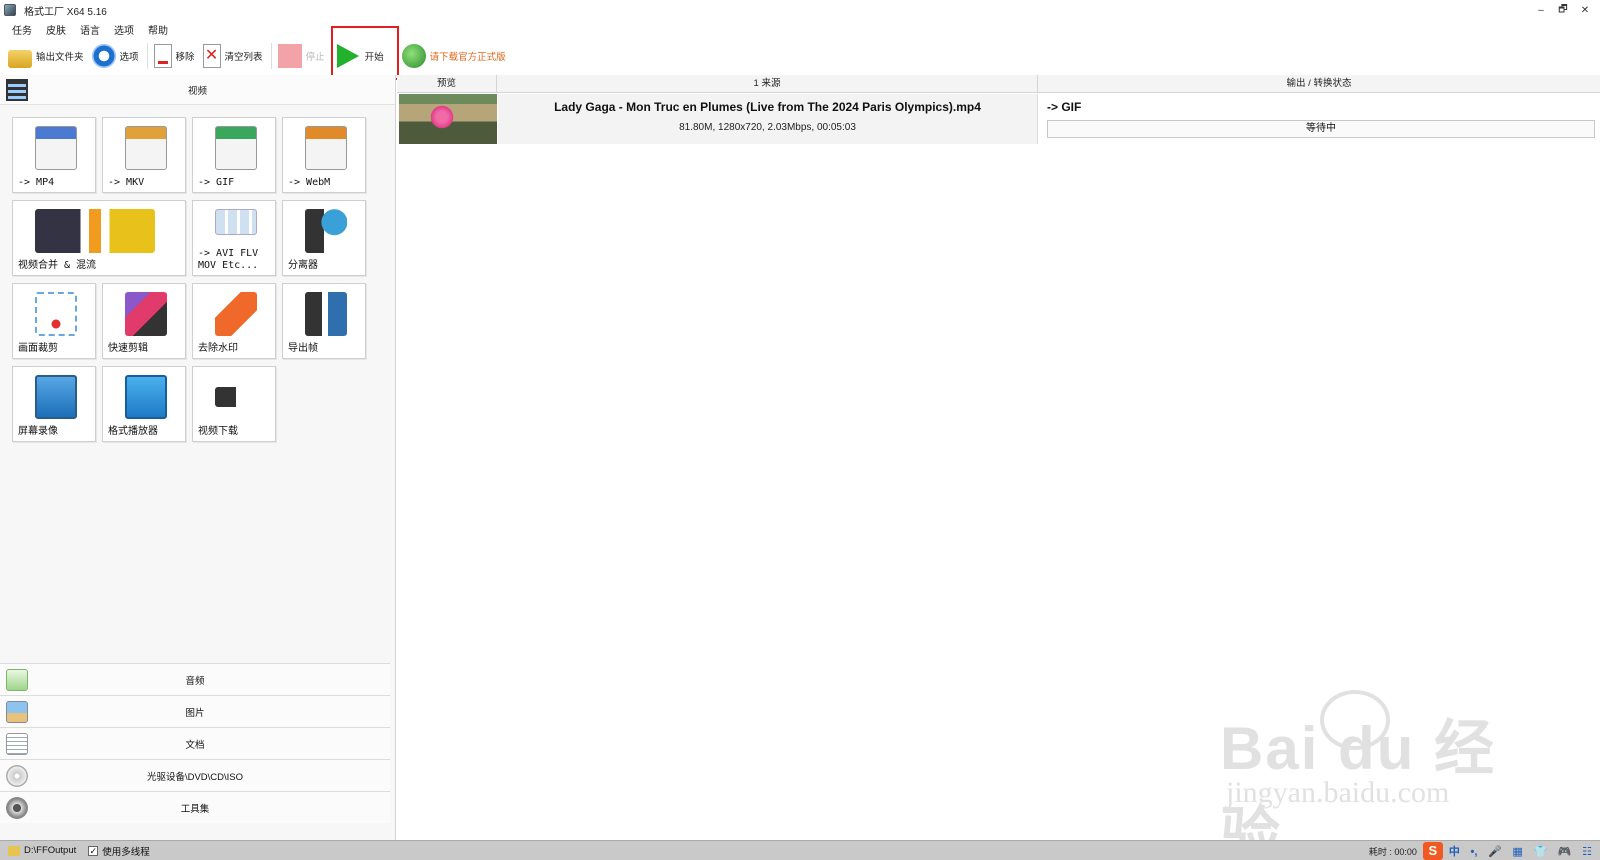  Describe the element at coordinates (124, 29) in the screenshot. I see `menu-options: 选项` at that location.